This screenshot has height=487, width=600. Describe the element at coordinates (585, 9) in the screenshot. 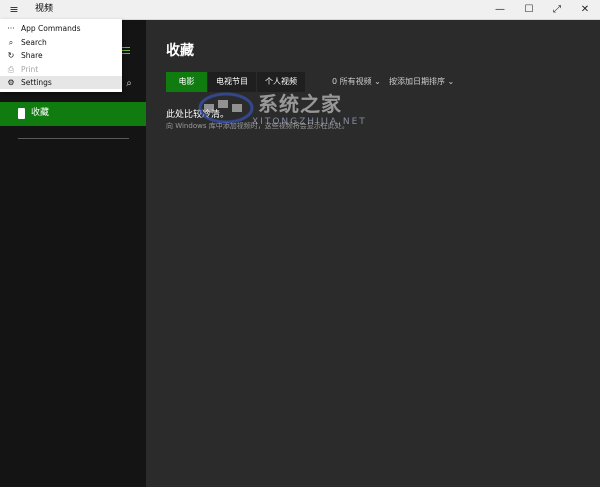

I see `close-button: ✕` at that location.